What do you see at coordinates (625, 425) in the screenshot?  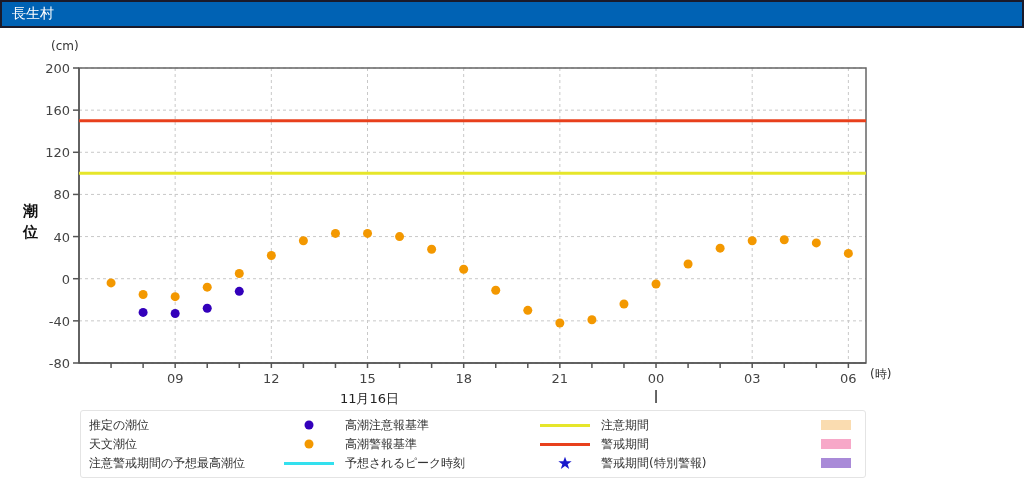 I see `legend-label: 注意期間` at bounding box center [625, 425].